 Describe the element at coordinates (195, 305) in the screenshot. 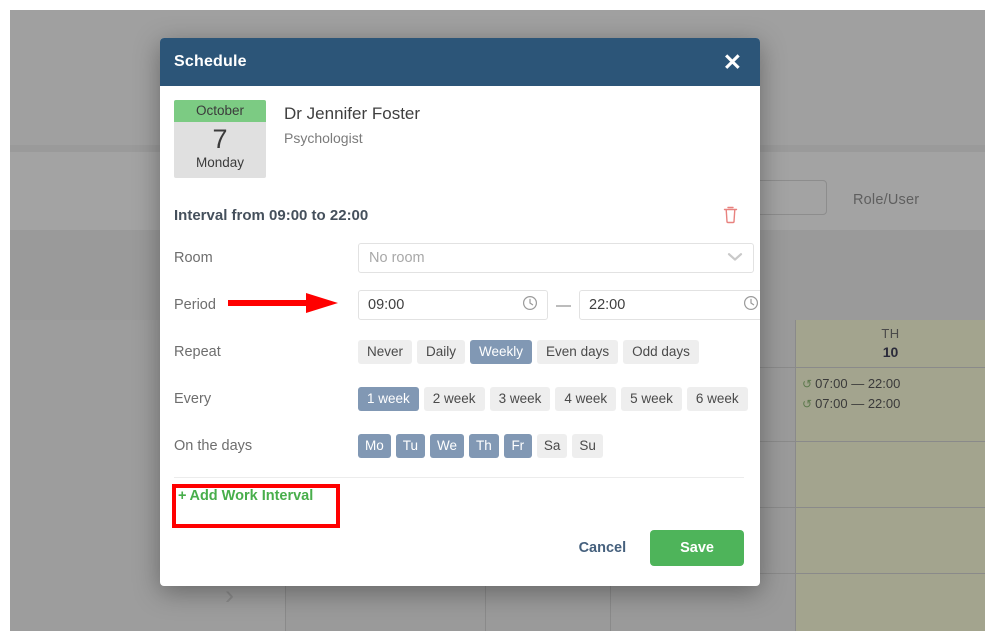

I see `period-label: Period` at that location.